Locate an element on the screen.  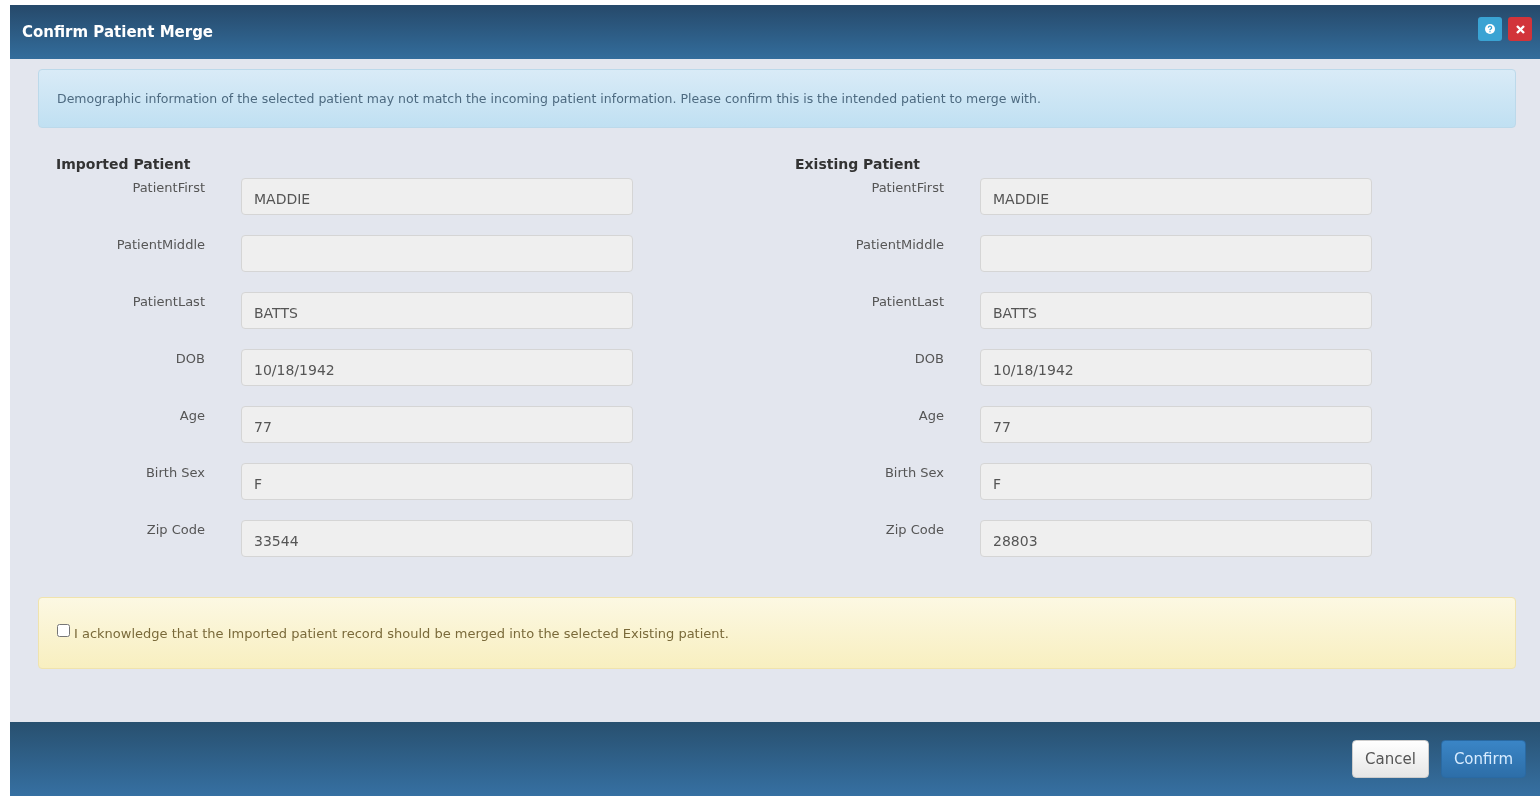
acknowledge-text: I acknowledge that the Imported patient record should be merged into the selected Existing patient. is located at coordinates (401, 633).